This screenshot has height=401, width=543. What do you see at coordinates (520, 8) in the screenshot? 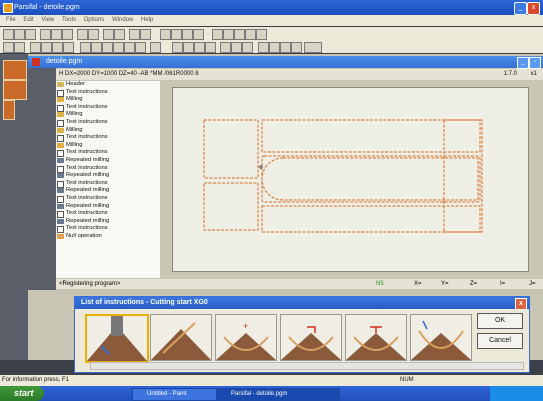
I see `minimize-button: _` at bounding box center [520, 8].